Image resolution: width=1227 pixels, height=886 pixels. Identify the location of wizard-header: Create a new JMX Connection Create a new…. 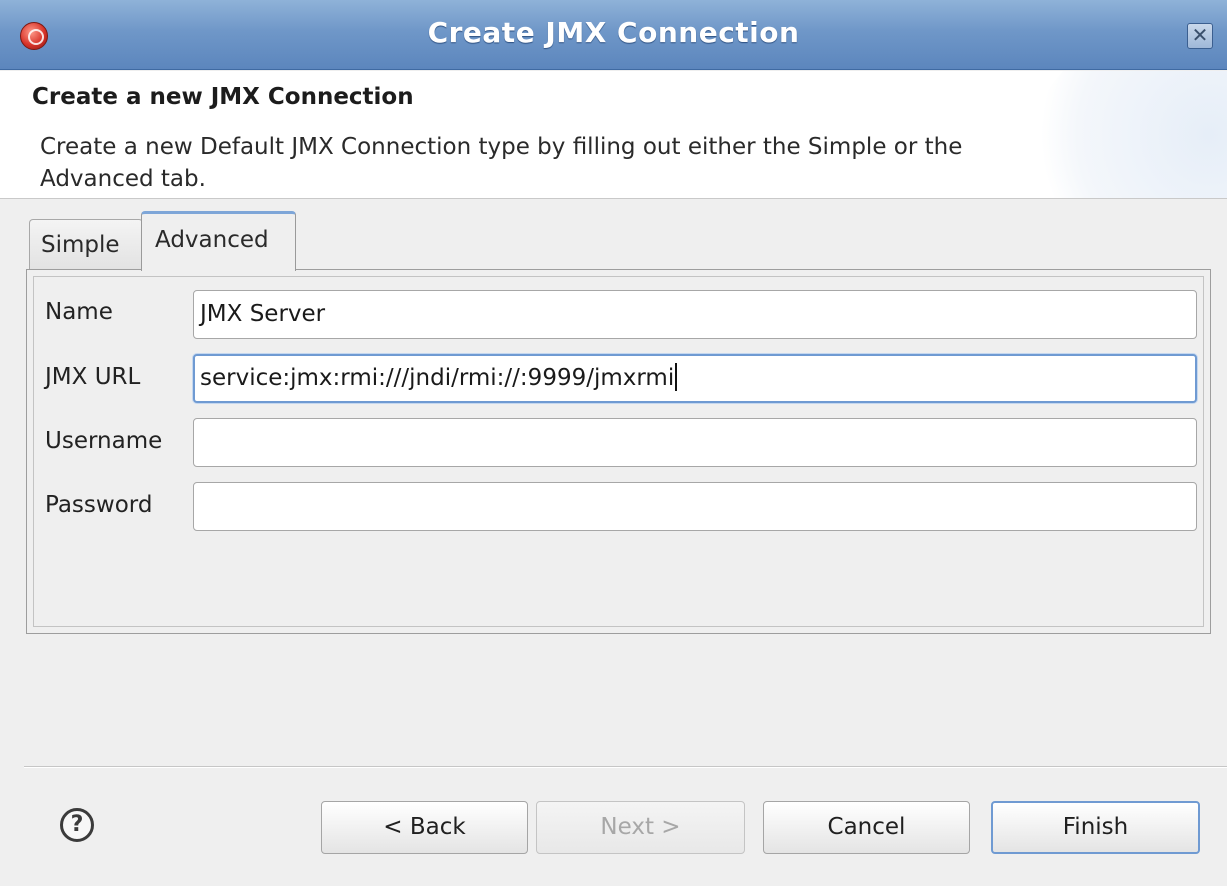
(613, 135).